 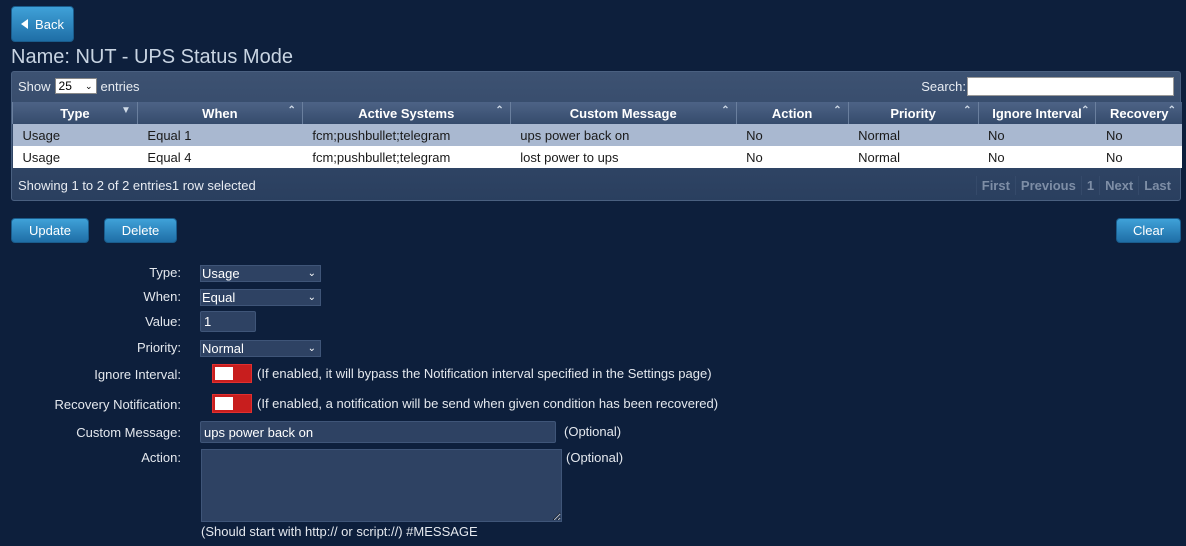 I want to click on ignore-interval-toggle, so click(x=232, y=373).